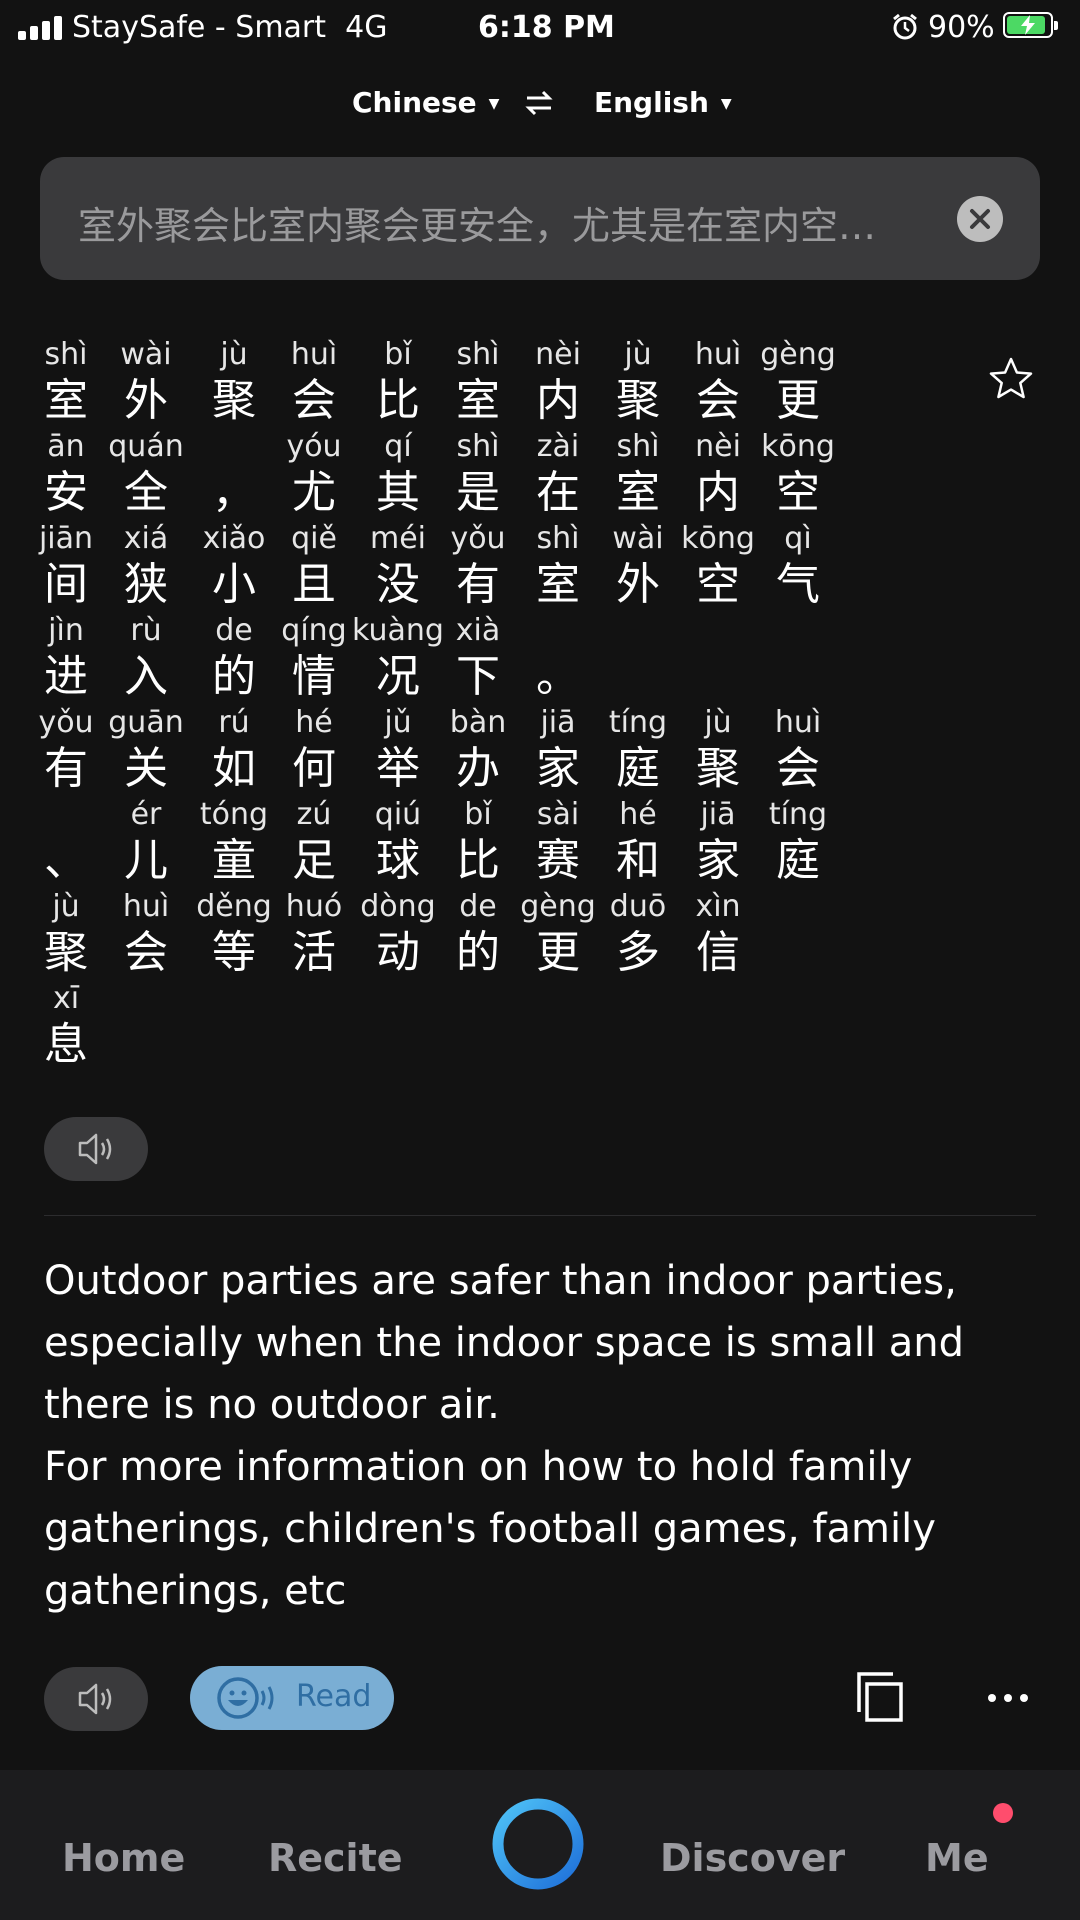 This screenshot has width=1080, height=1920. What do you see at coordinates (414, 102) in the screenshot?
I see `source-language-label: Chinese` at bounding box center [414, 102].